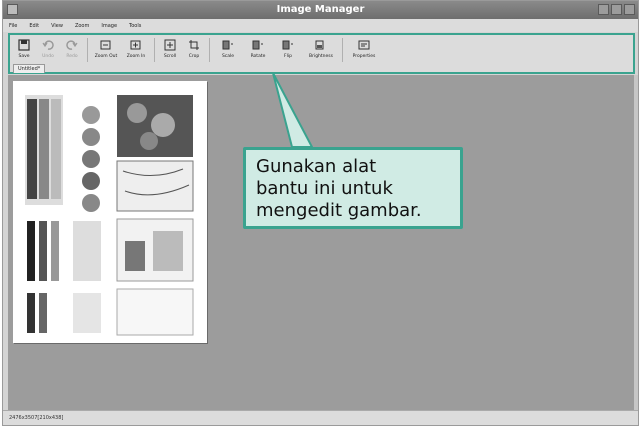 The height and width of the screenshot is (428, 641). I want to click on brightness-button: Brightness, so click(321, 50).